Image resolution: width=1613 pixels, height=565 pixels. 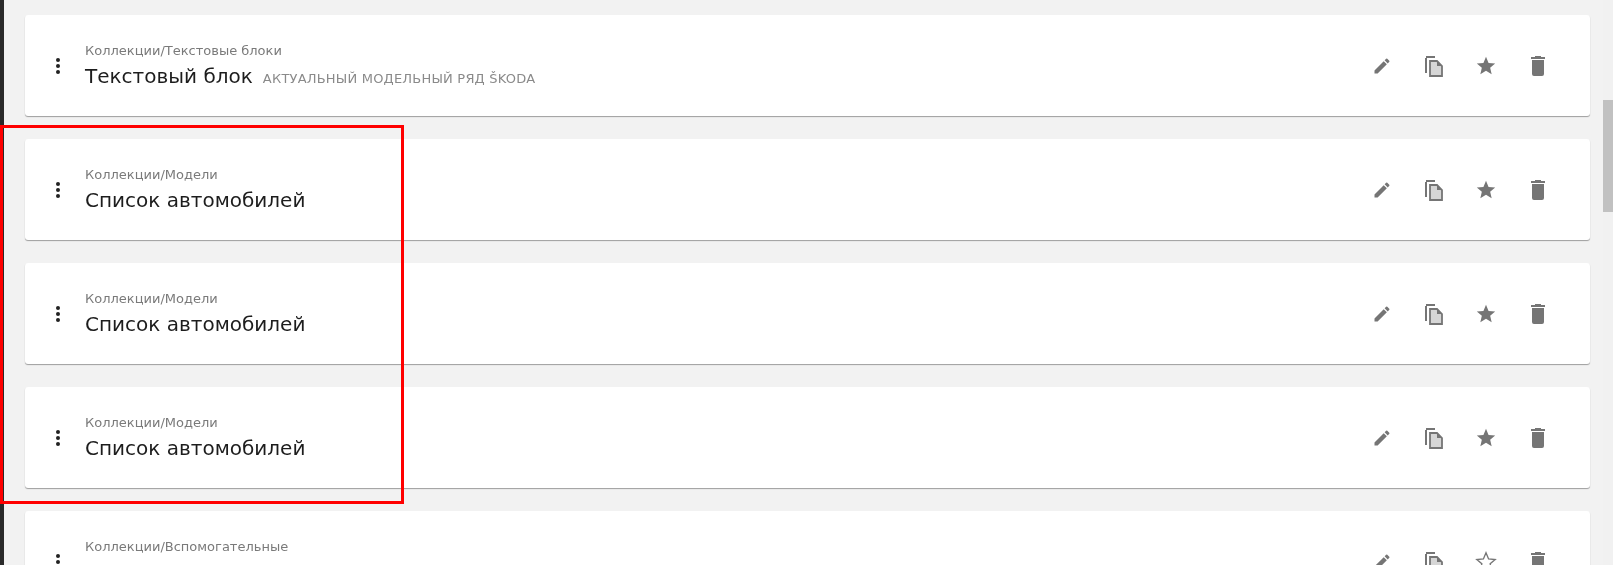 I want to click on item-subtitle: АКТУАЛЬНЫЙ МОДЕЛЬНЫЙ РЯД ŠKODA, so click(x=399, y=78).